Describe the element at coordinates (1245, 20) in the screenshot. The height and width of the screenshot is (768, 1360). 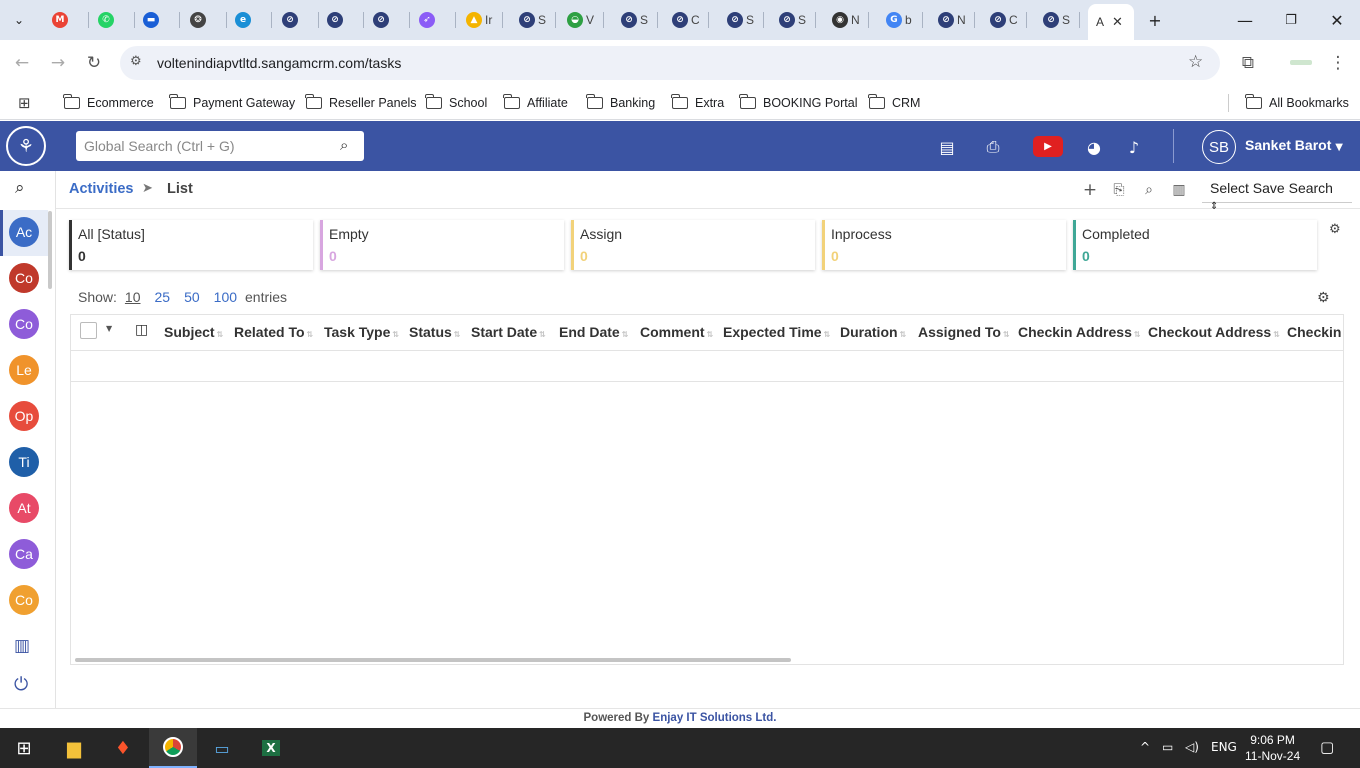
I see `minimize-icon: —` at that location.